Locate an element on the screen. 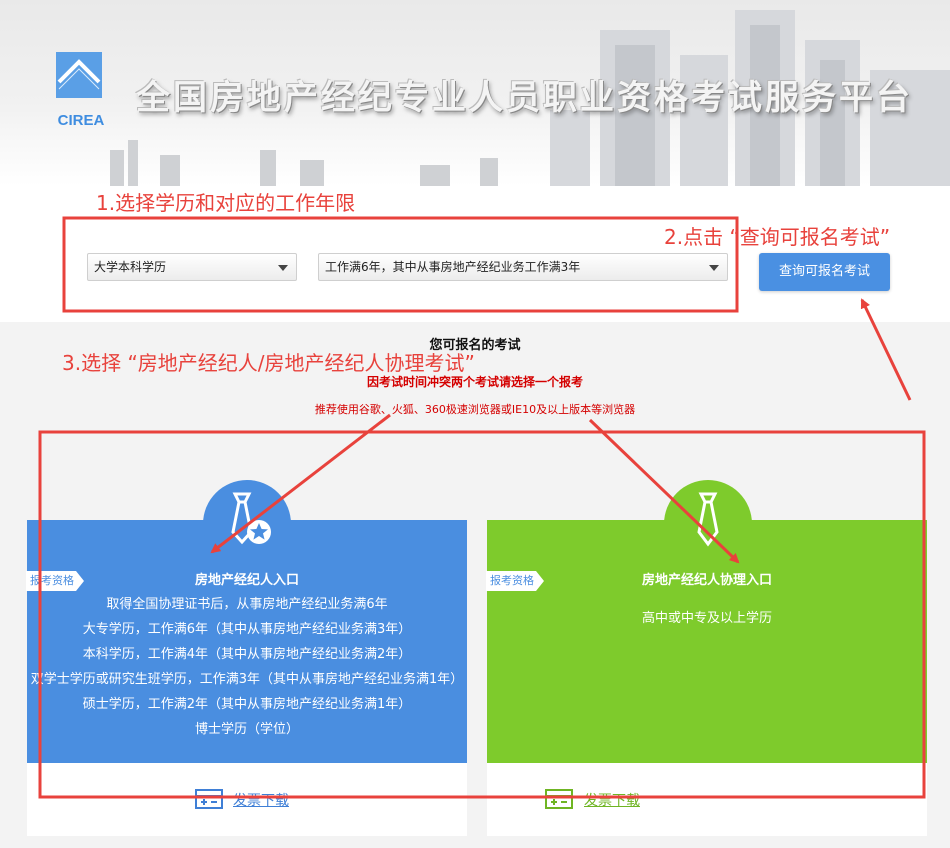 The image size is (950, 848). agent-entry-link: 房地产经纪人入口 is located at coordinates (247, 578).